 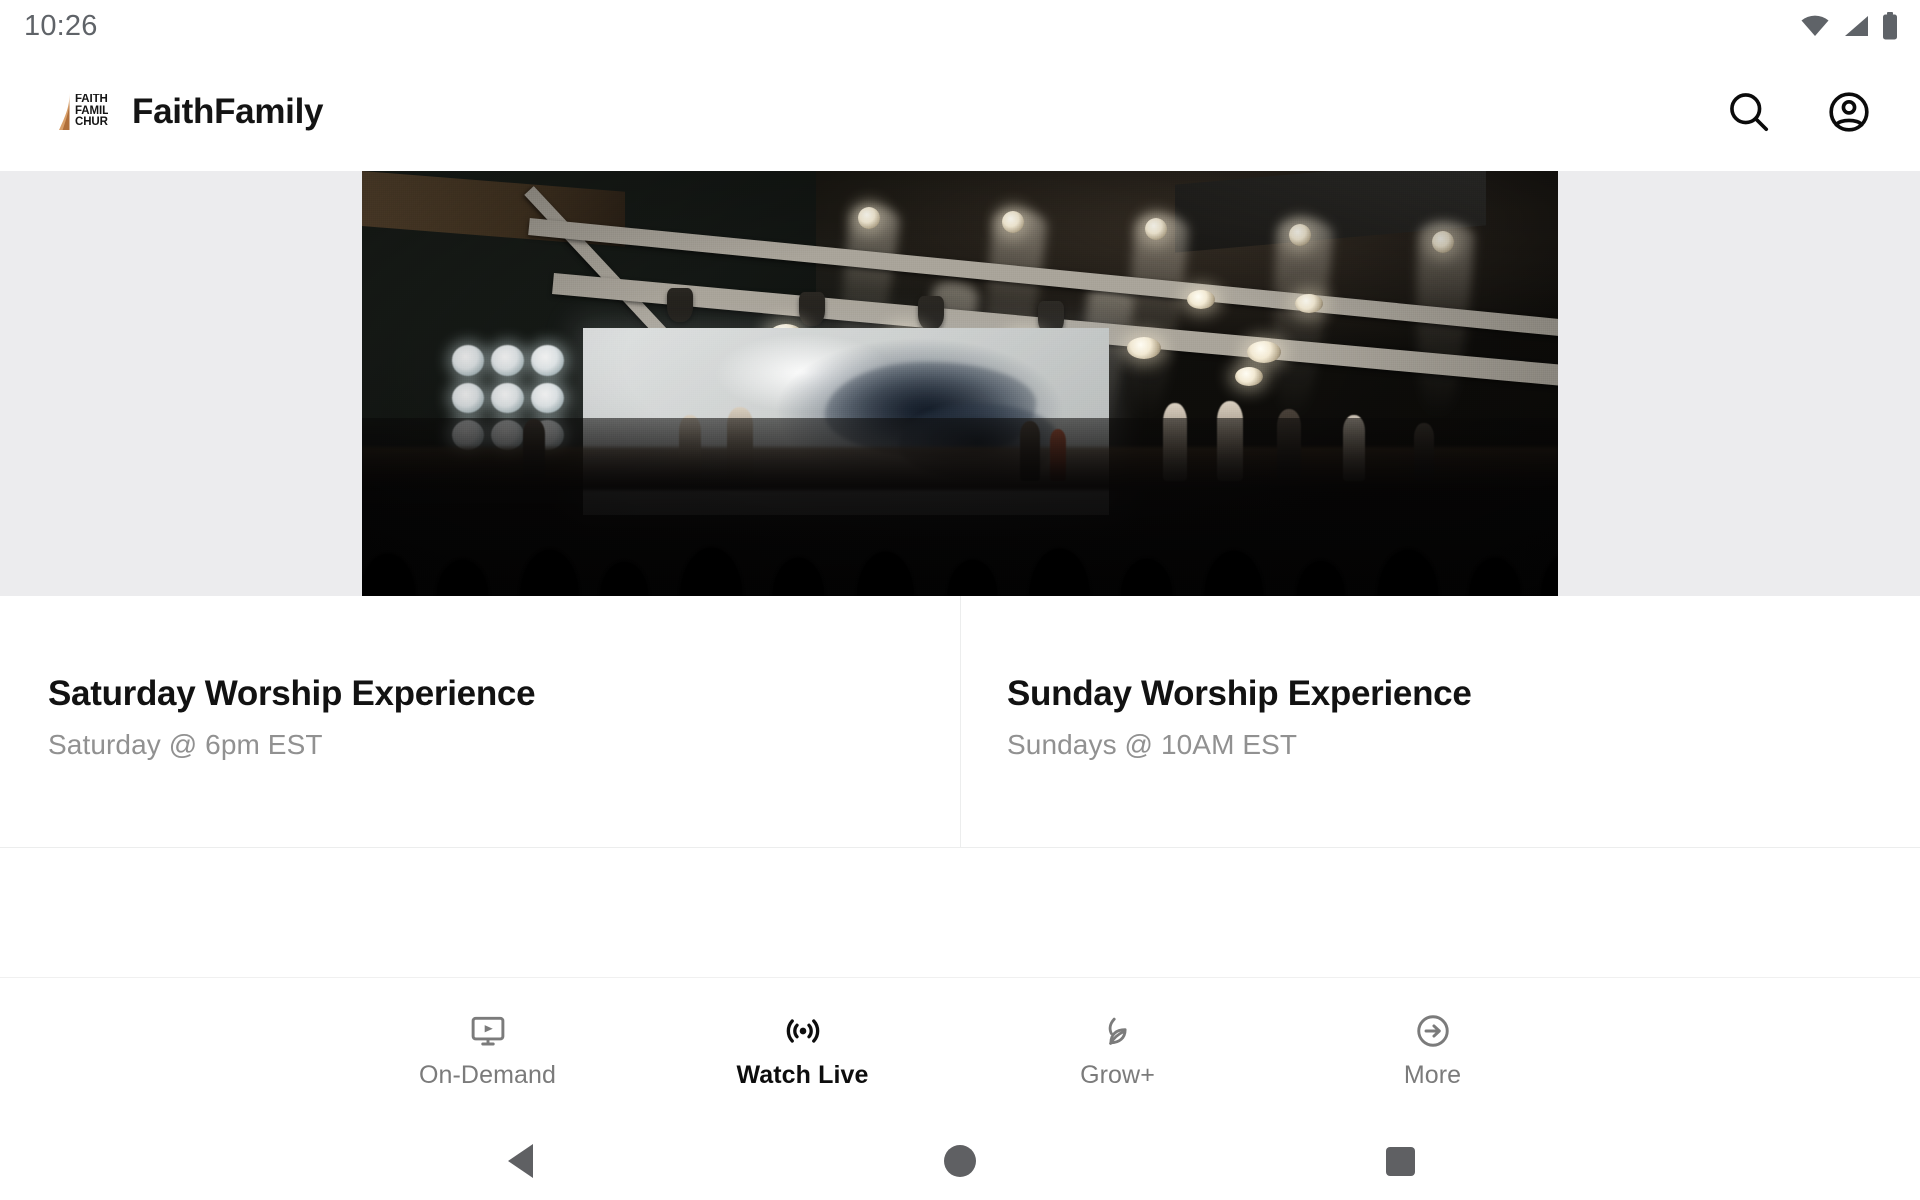 I want to click on recents-button, so click(x=1400, y=1161).